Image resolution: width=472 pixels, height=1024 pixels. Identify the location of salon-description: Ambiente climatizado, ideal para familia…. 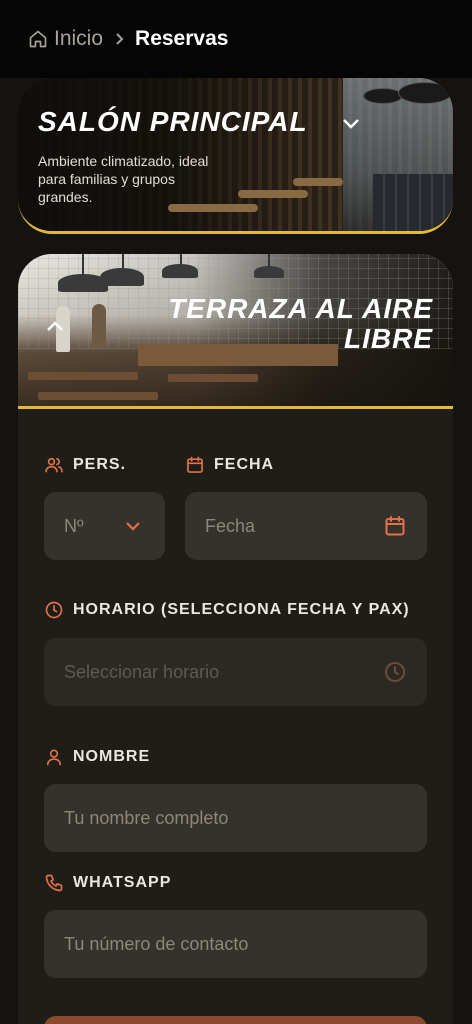
(123, 179).